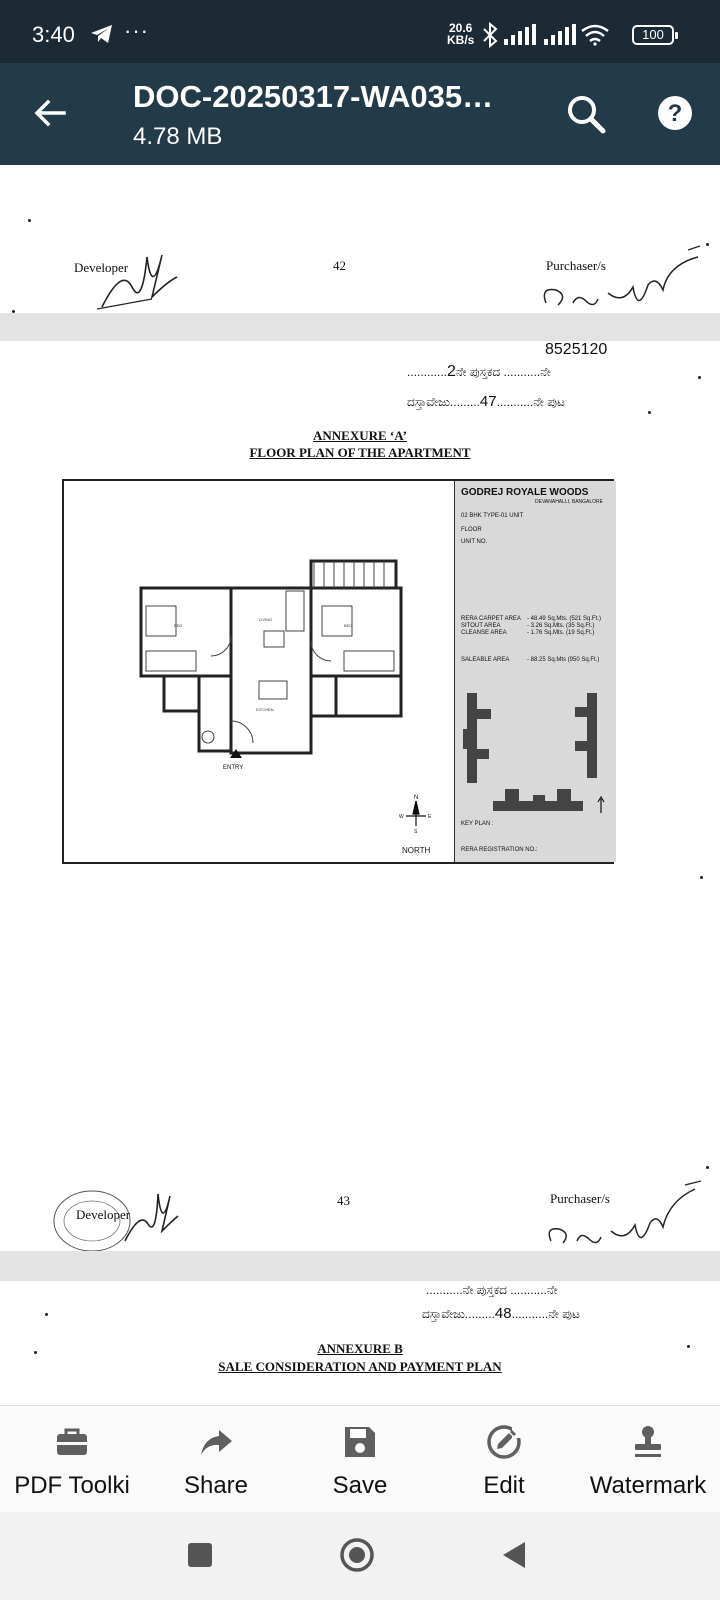 The height and width of the screenshot is (1600, 720). What do you see at coordinates (200, 1555) in the screenshot?
I see `recents-icon` at bounding box center [200, 1555].